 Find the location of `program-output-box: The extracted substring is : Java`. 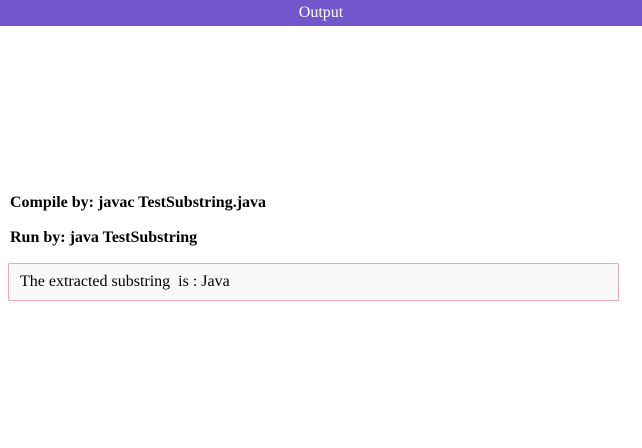

program-output-box: The extracted substring is : Java is located at coordinates (313, 282).